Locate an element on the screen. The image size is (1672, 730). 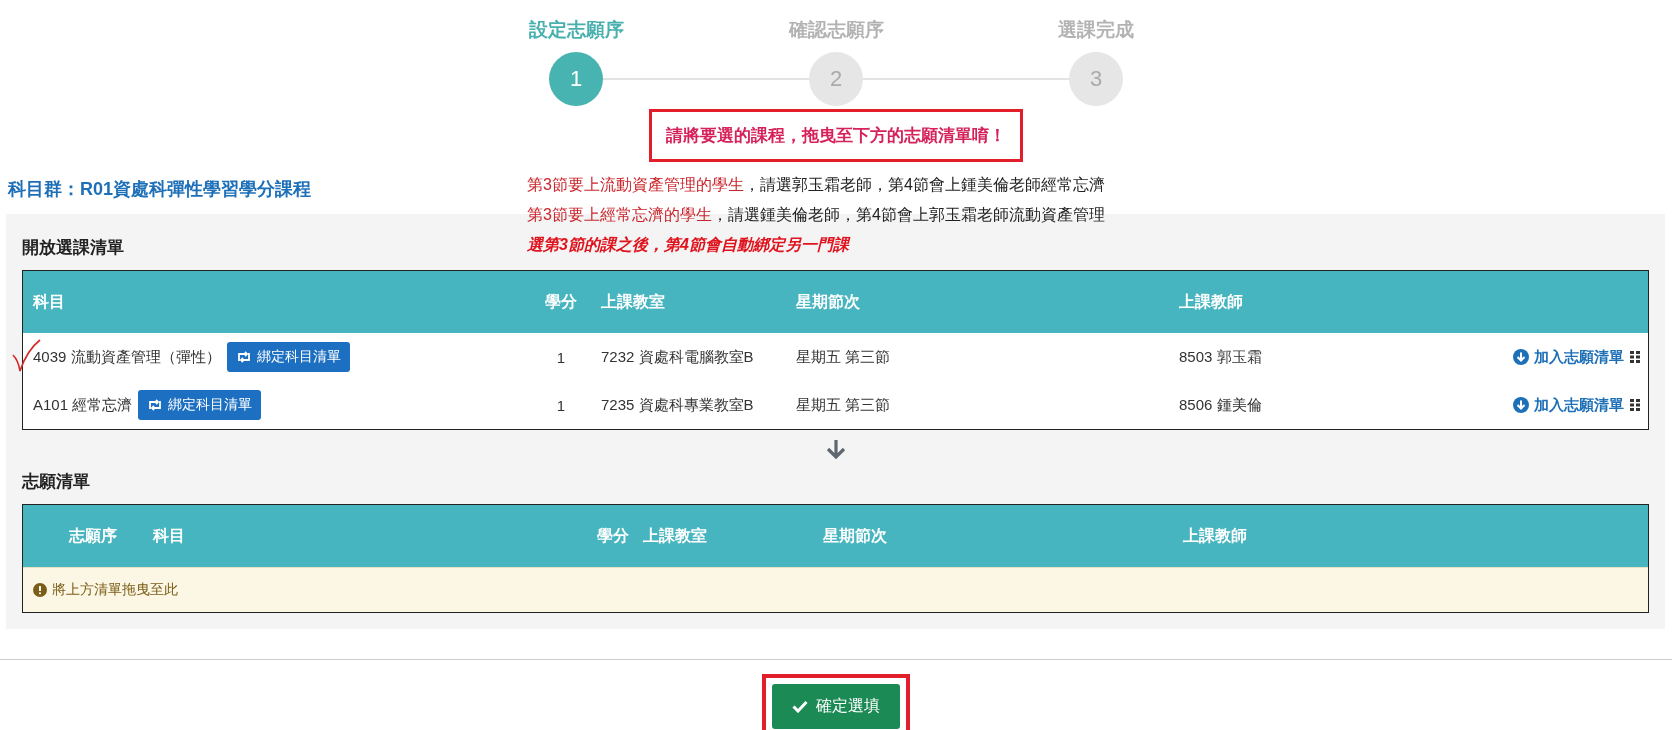
step-circle: 2 is located at coordinates (836, 79).